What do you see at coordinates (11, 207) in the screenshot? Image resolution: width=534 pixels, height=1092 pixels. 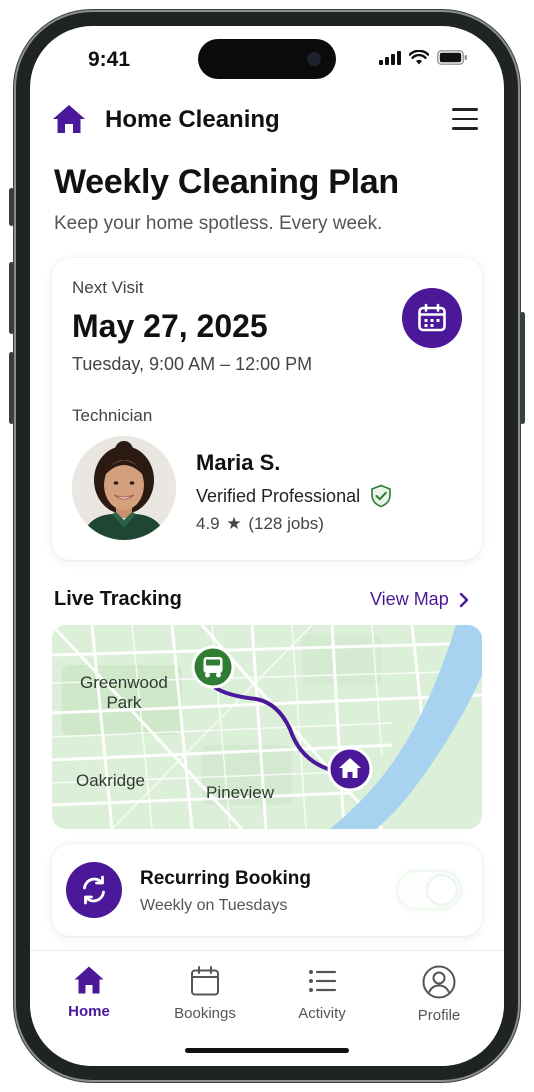 I see `action-button` at bounding box center [11, 207].